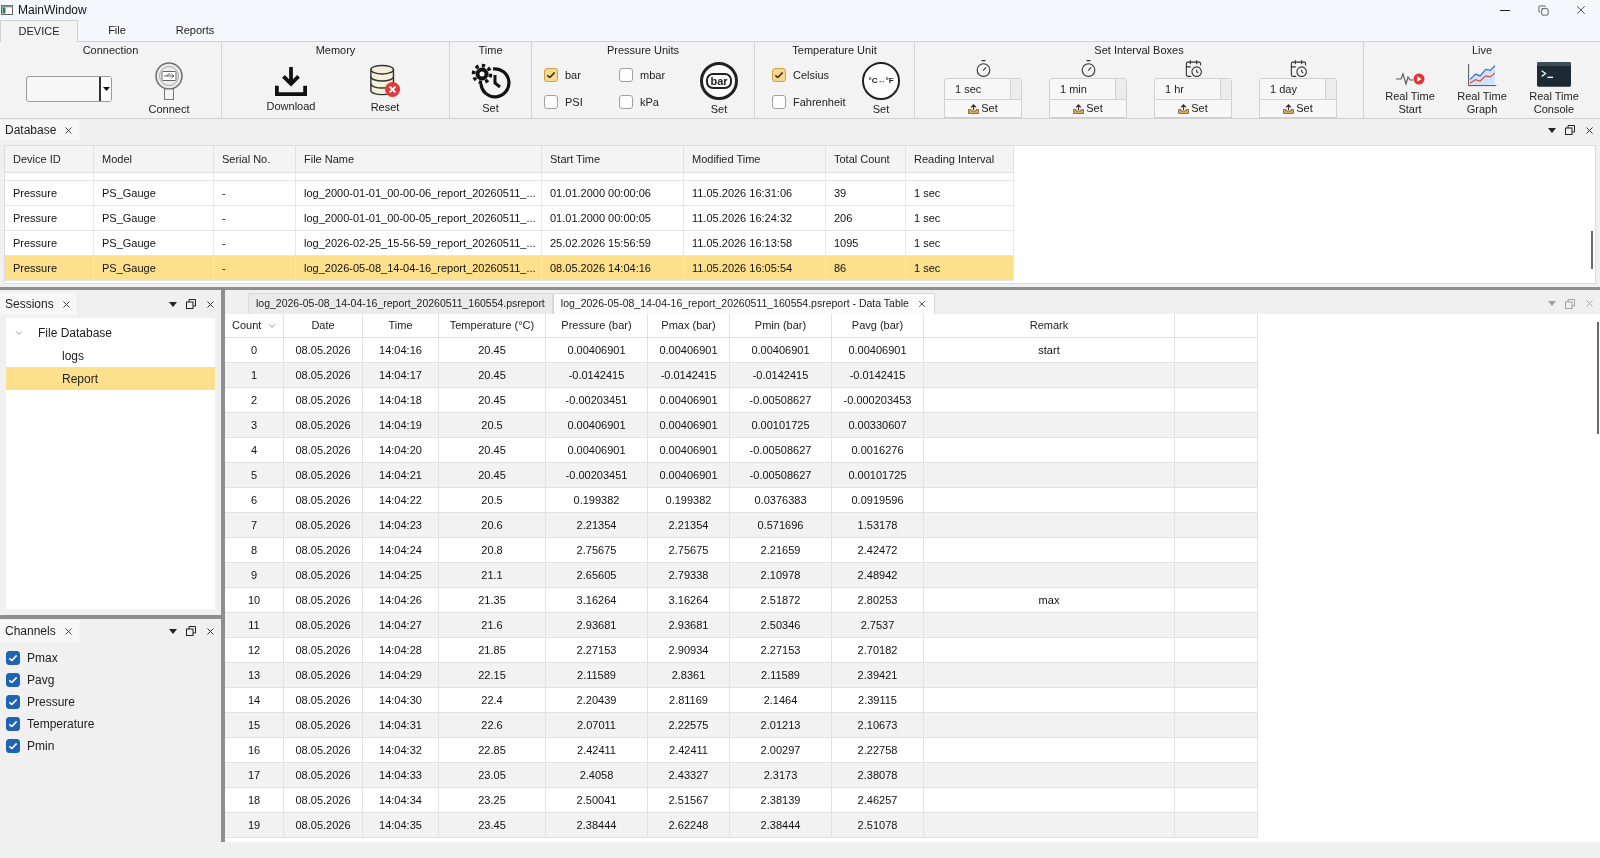 The width and height of the screenshot is (1600, 858). What do you see at coordinates (1049, 600) in the screenshot?
I see `table-cell: max` at bounding box center [1049, 600].